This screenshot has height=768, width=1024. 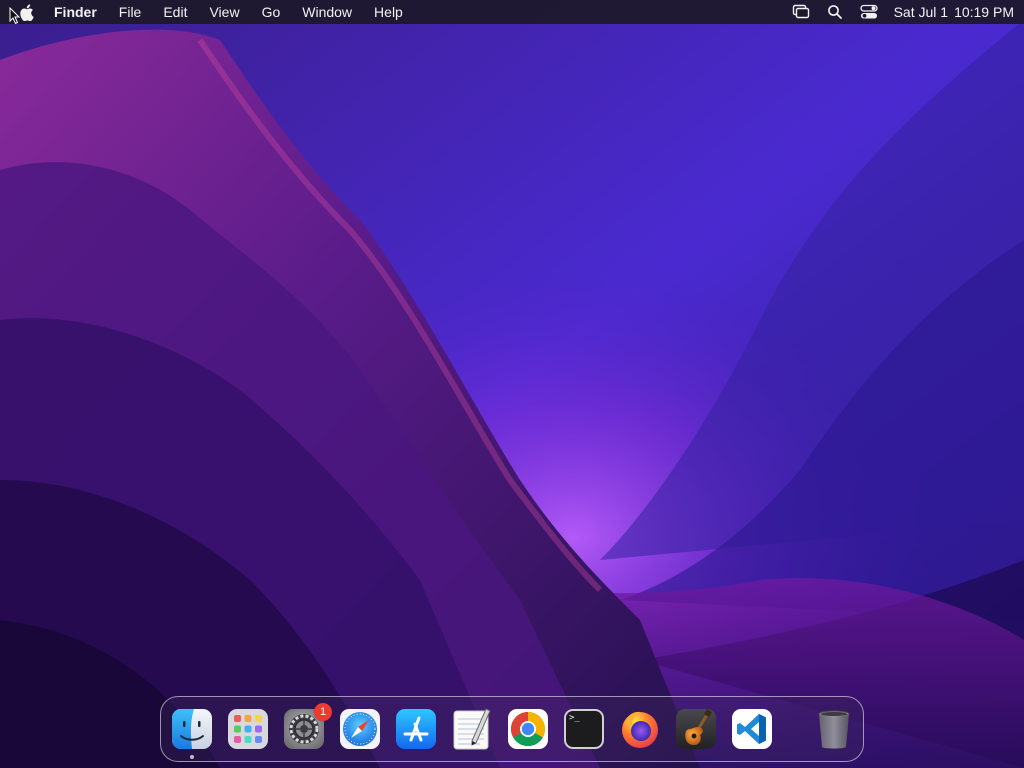 I want to click on menu-date: Sat Jul 1, so click(x=921, y=12).